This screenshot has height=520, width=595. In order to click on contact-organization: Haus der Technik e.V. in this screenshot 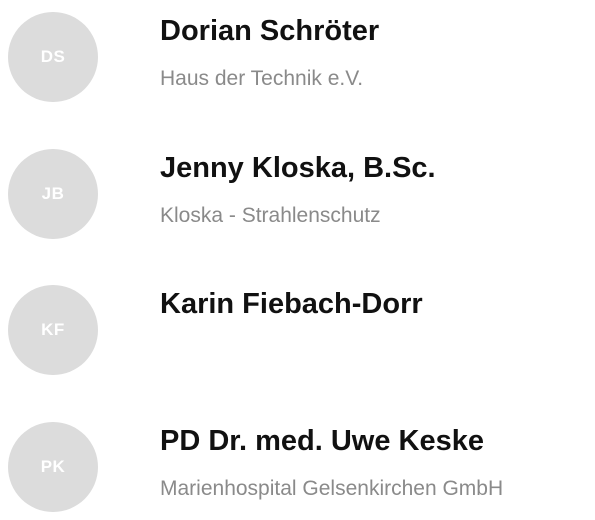, I will do `click(262, 78)`.